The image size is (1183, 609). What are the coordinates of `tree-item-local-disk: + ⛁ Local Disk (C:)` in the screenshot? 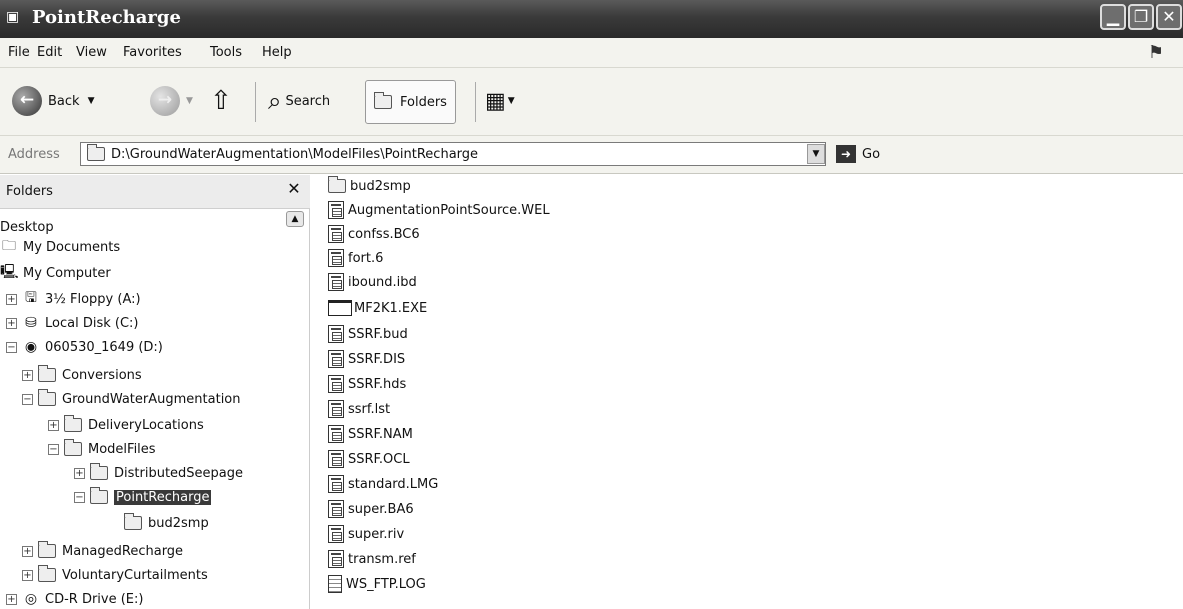 It's located at (72, 323).